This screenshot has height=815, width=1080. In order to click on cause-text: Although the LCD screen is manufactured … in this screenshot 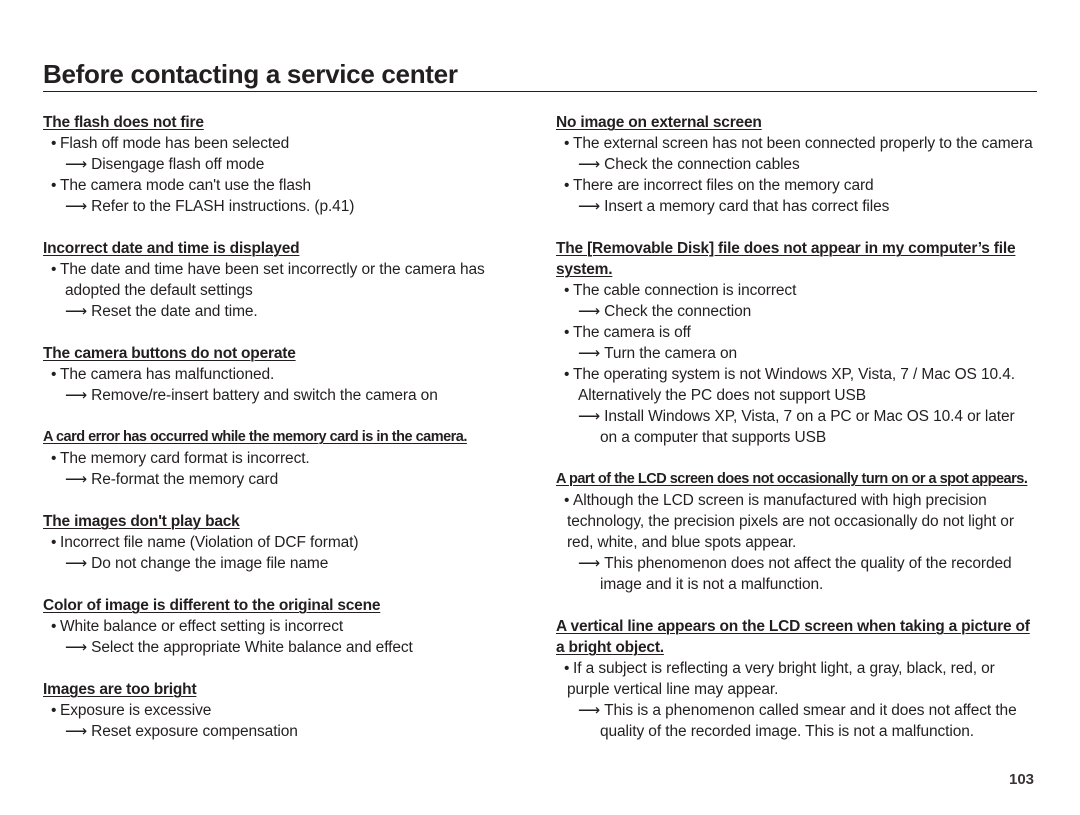, I will do `click(780, 500)`.